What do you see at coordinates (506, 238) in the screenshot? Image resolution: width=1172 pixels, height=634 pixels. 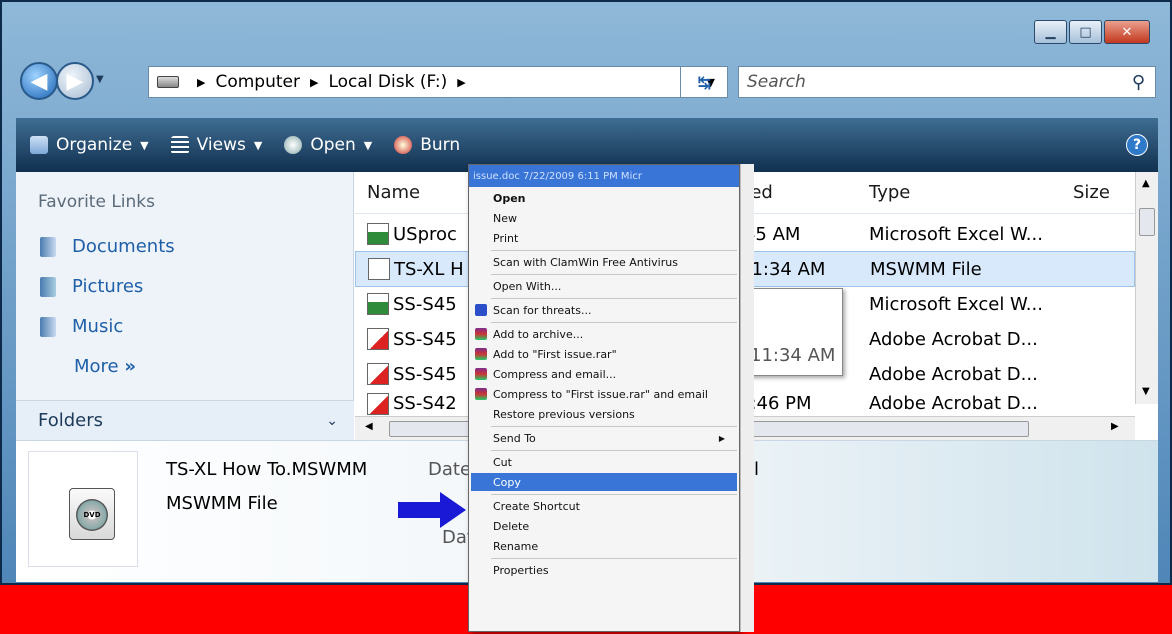 I see `menu-item-label: Print` at bounding box center [506, 238].